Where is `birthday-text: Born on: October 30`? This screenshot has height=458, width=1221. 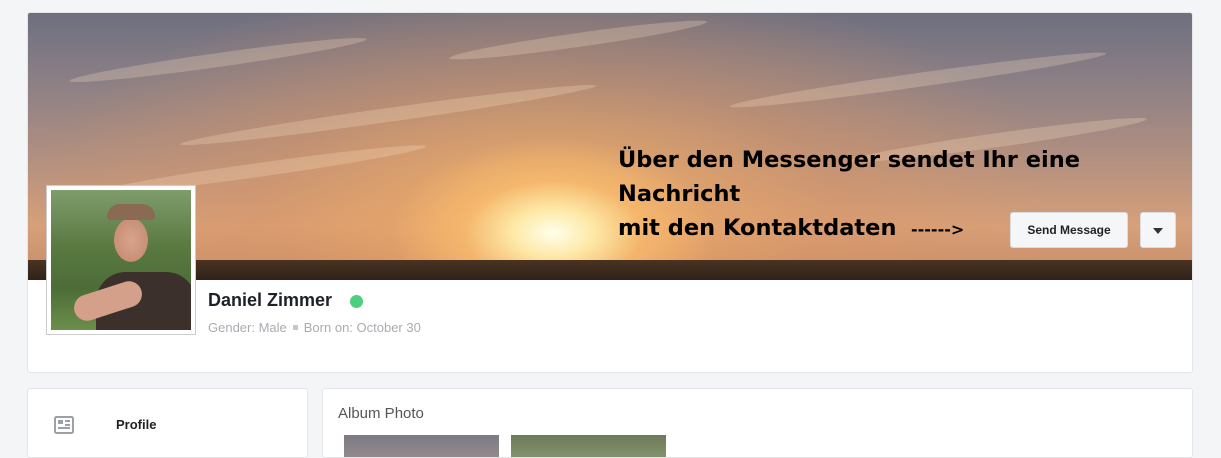 birthday-text: Born on: October 30 is located at coordinates (362, 327).